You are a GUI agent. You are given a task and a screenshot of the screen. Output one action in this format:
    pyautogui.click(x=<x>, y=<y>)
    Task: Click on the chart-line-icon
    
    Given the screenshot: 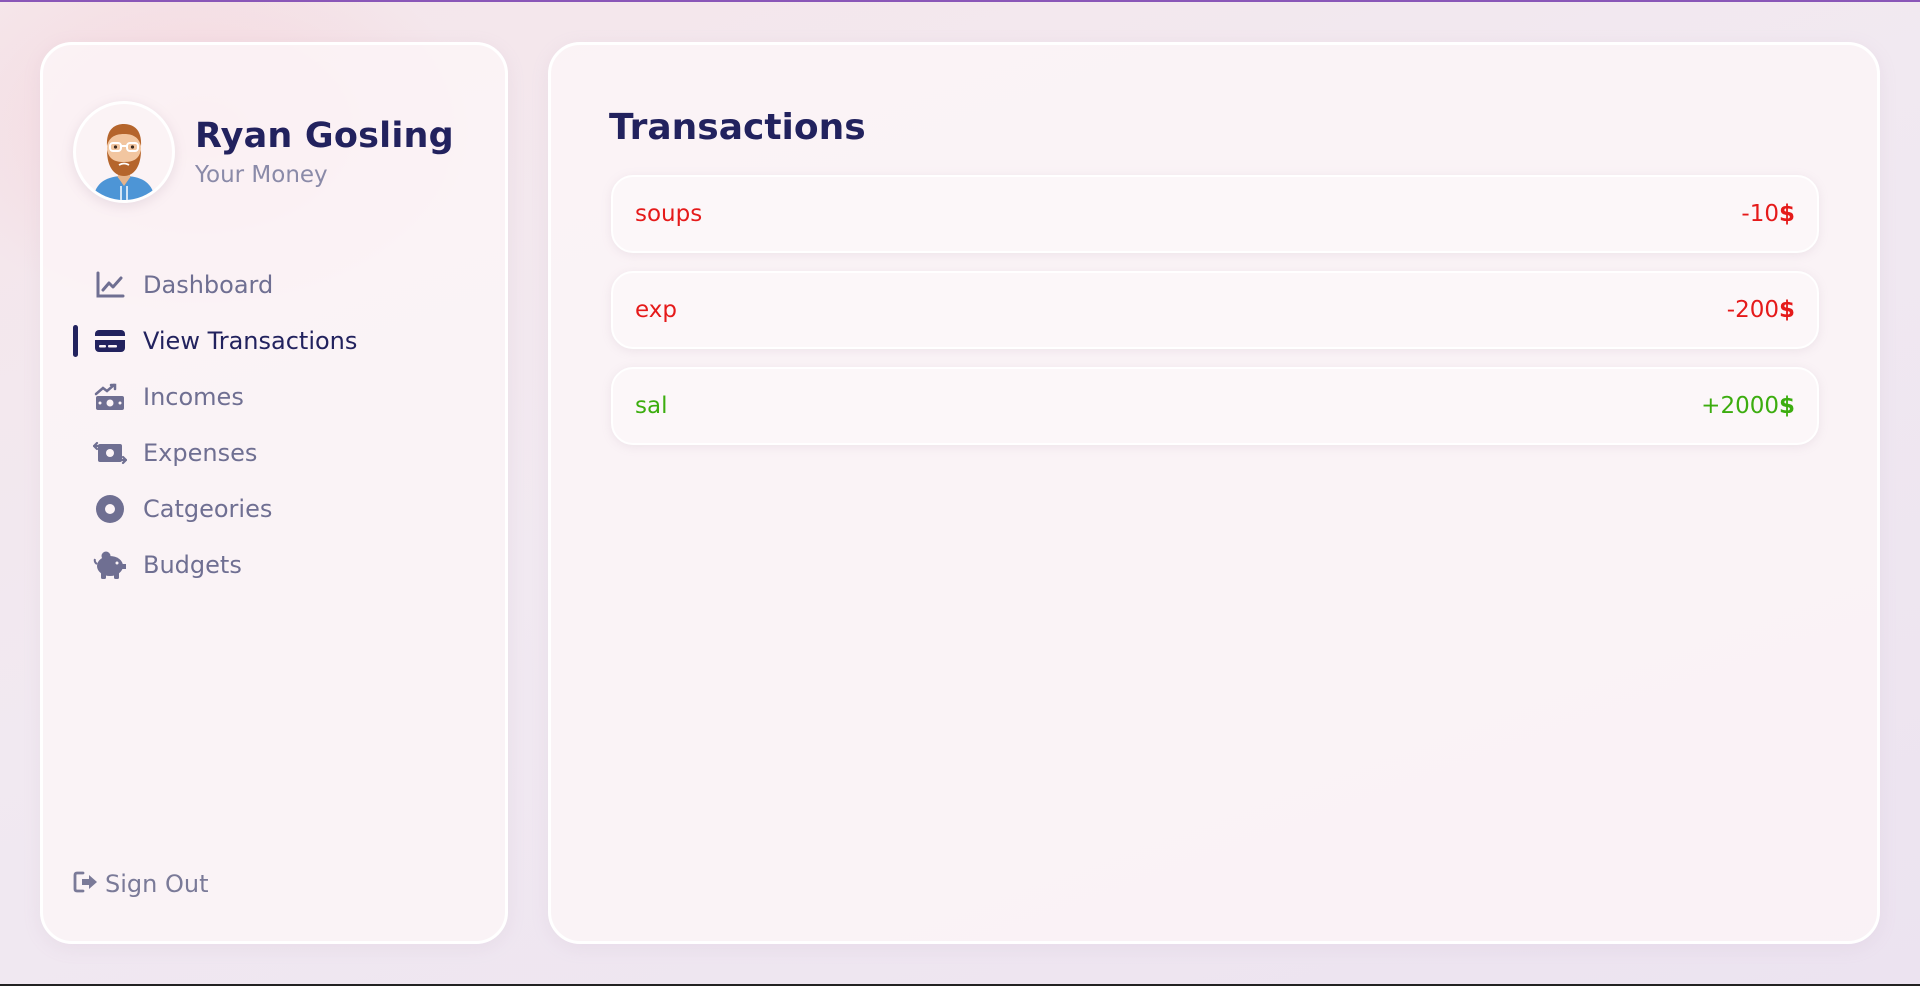 What is the action you would take?
    pyautogui.click(x=110, y=285)
    